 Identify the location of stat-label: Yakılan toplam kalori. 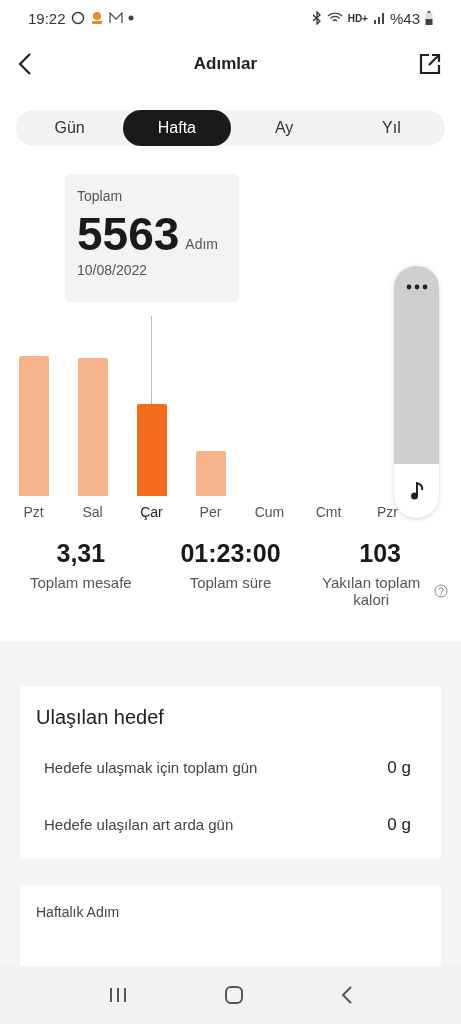
(371, 591).